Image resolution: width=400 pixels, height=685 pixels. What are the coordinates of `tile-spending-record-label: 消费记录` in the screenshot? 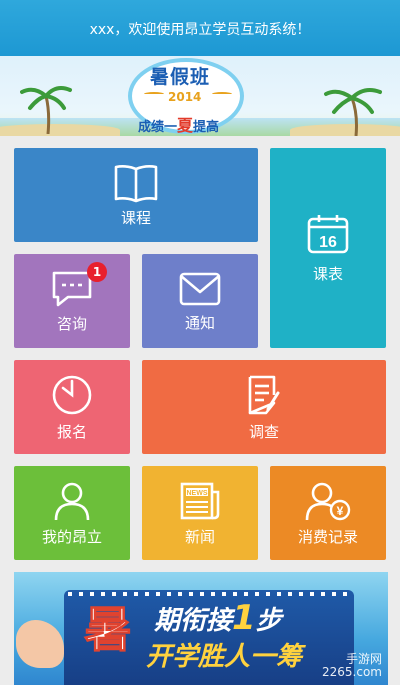 It's located at (327, 536).